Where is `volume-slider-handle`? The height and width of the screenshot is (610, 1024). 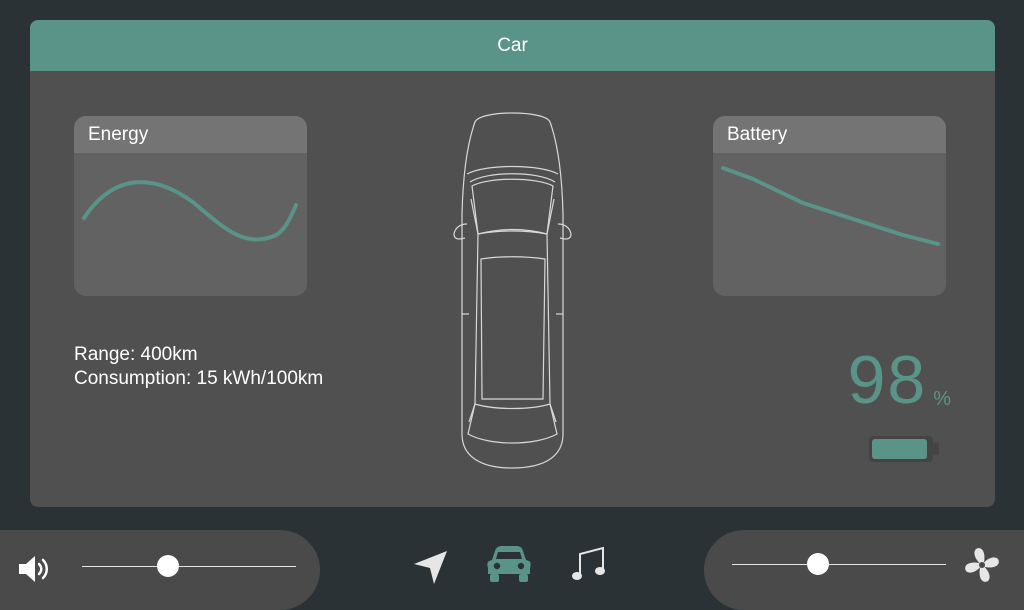 volume-slider-handle is located at coordinates (167, 566).